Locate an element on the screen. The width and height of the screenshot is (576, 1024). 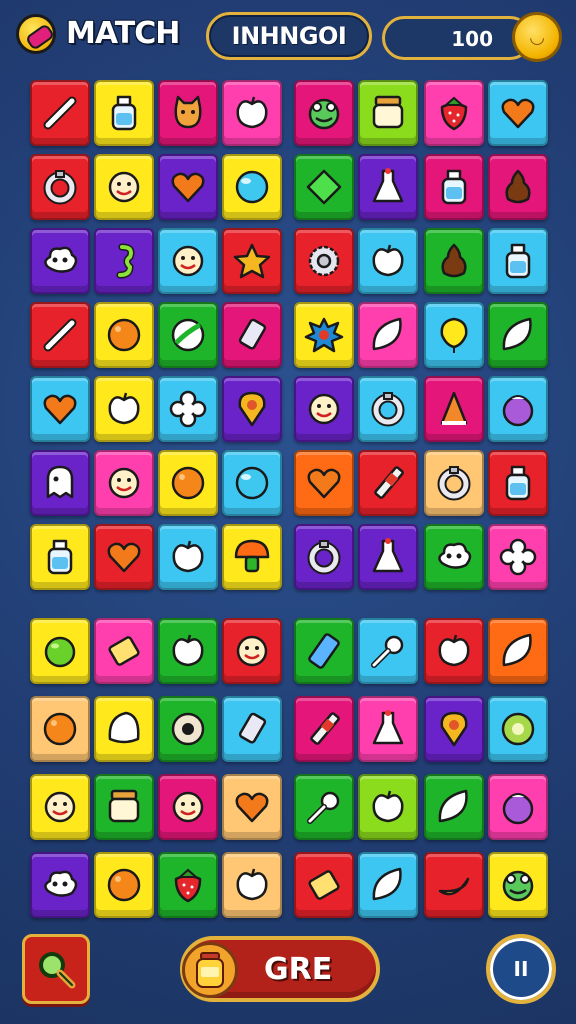
balloon-icon is located at coordinates (454, 335).